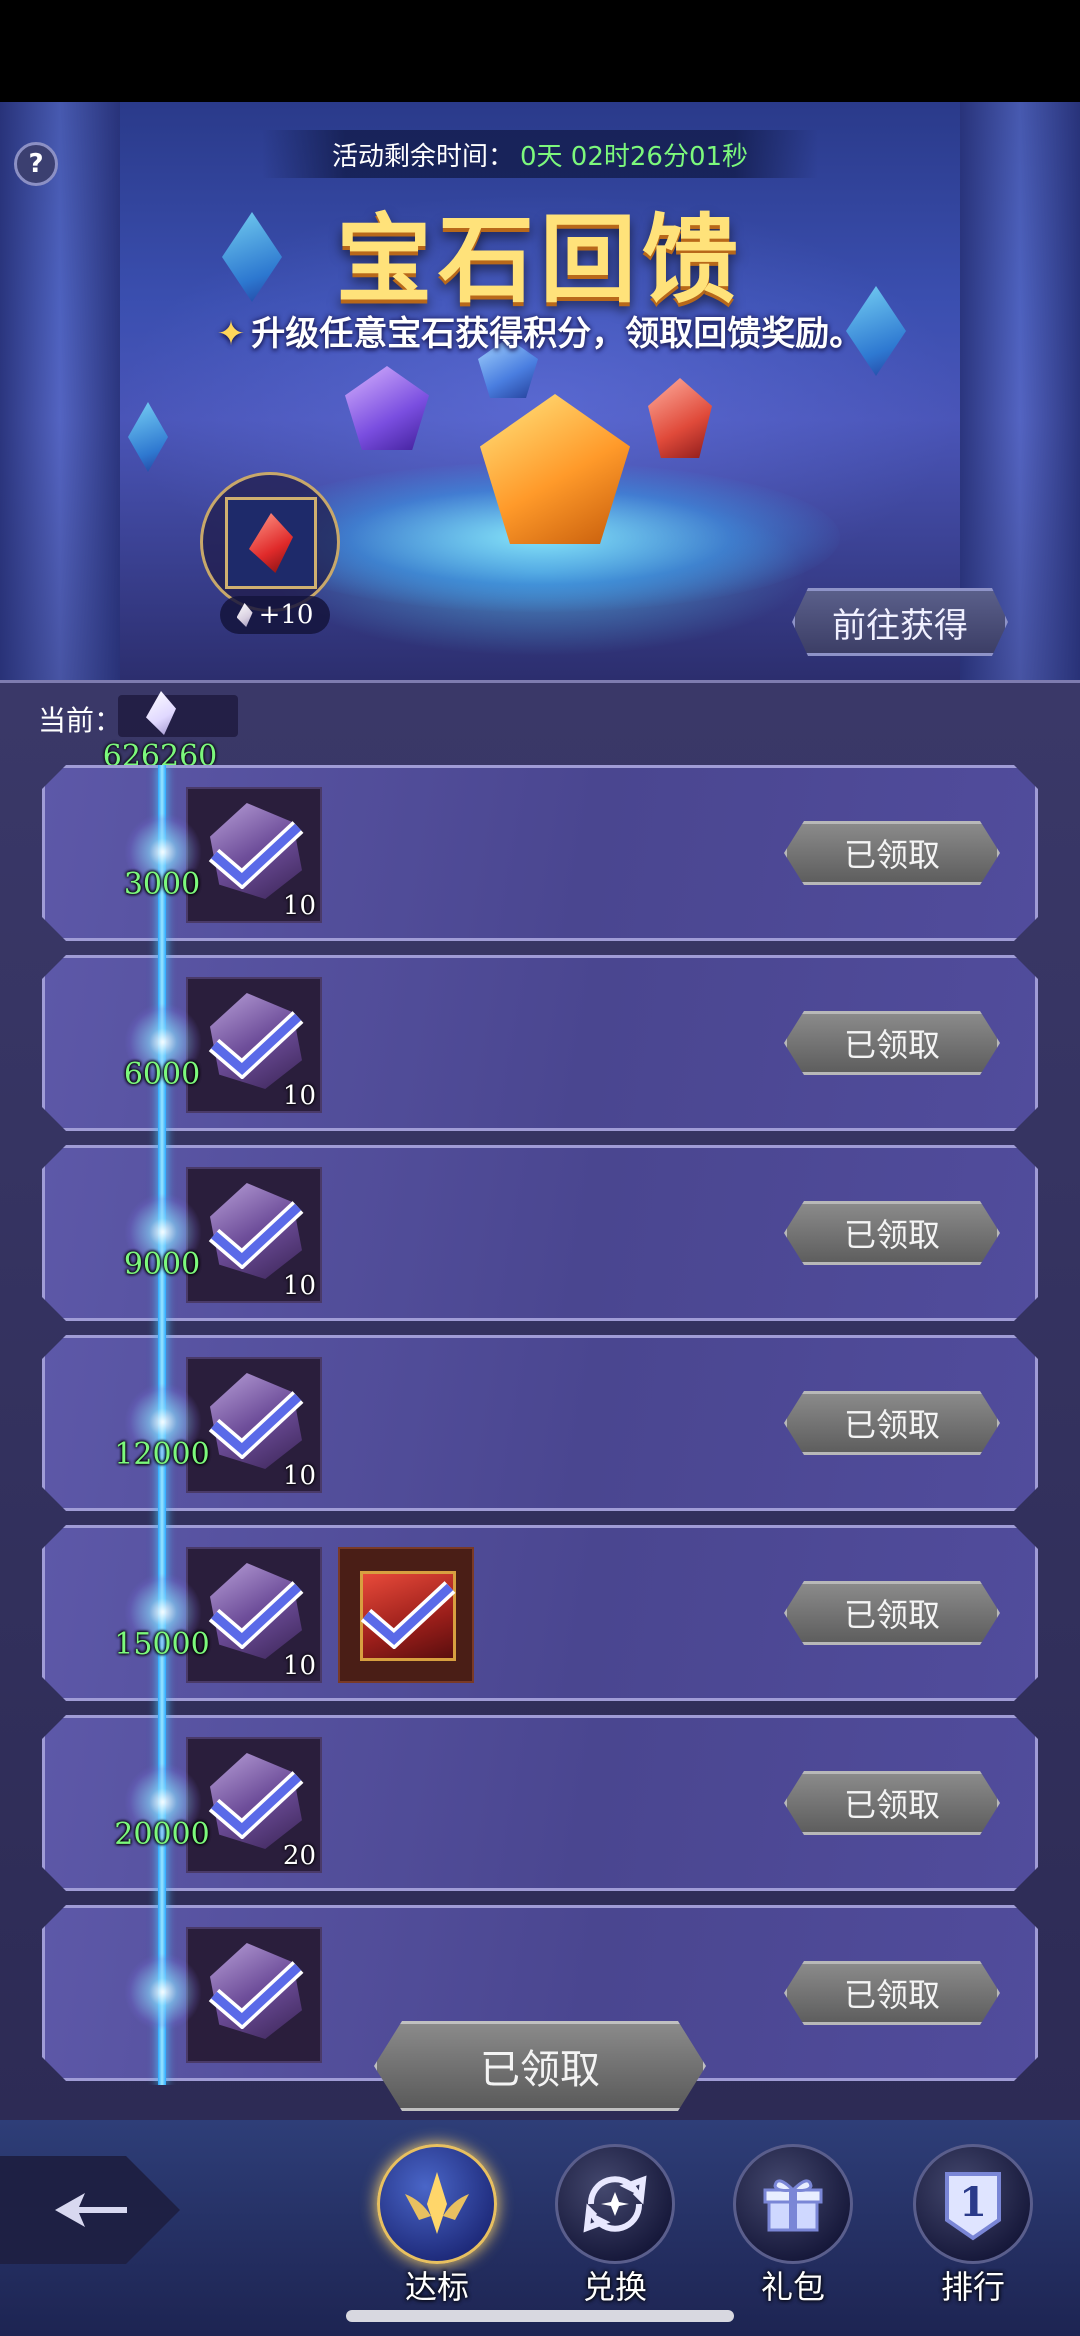 This screenshot has height=2336, width=1080. I want to click on tab-achievement: 达标, so click(437, 2229).